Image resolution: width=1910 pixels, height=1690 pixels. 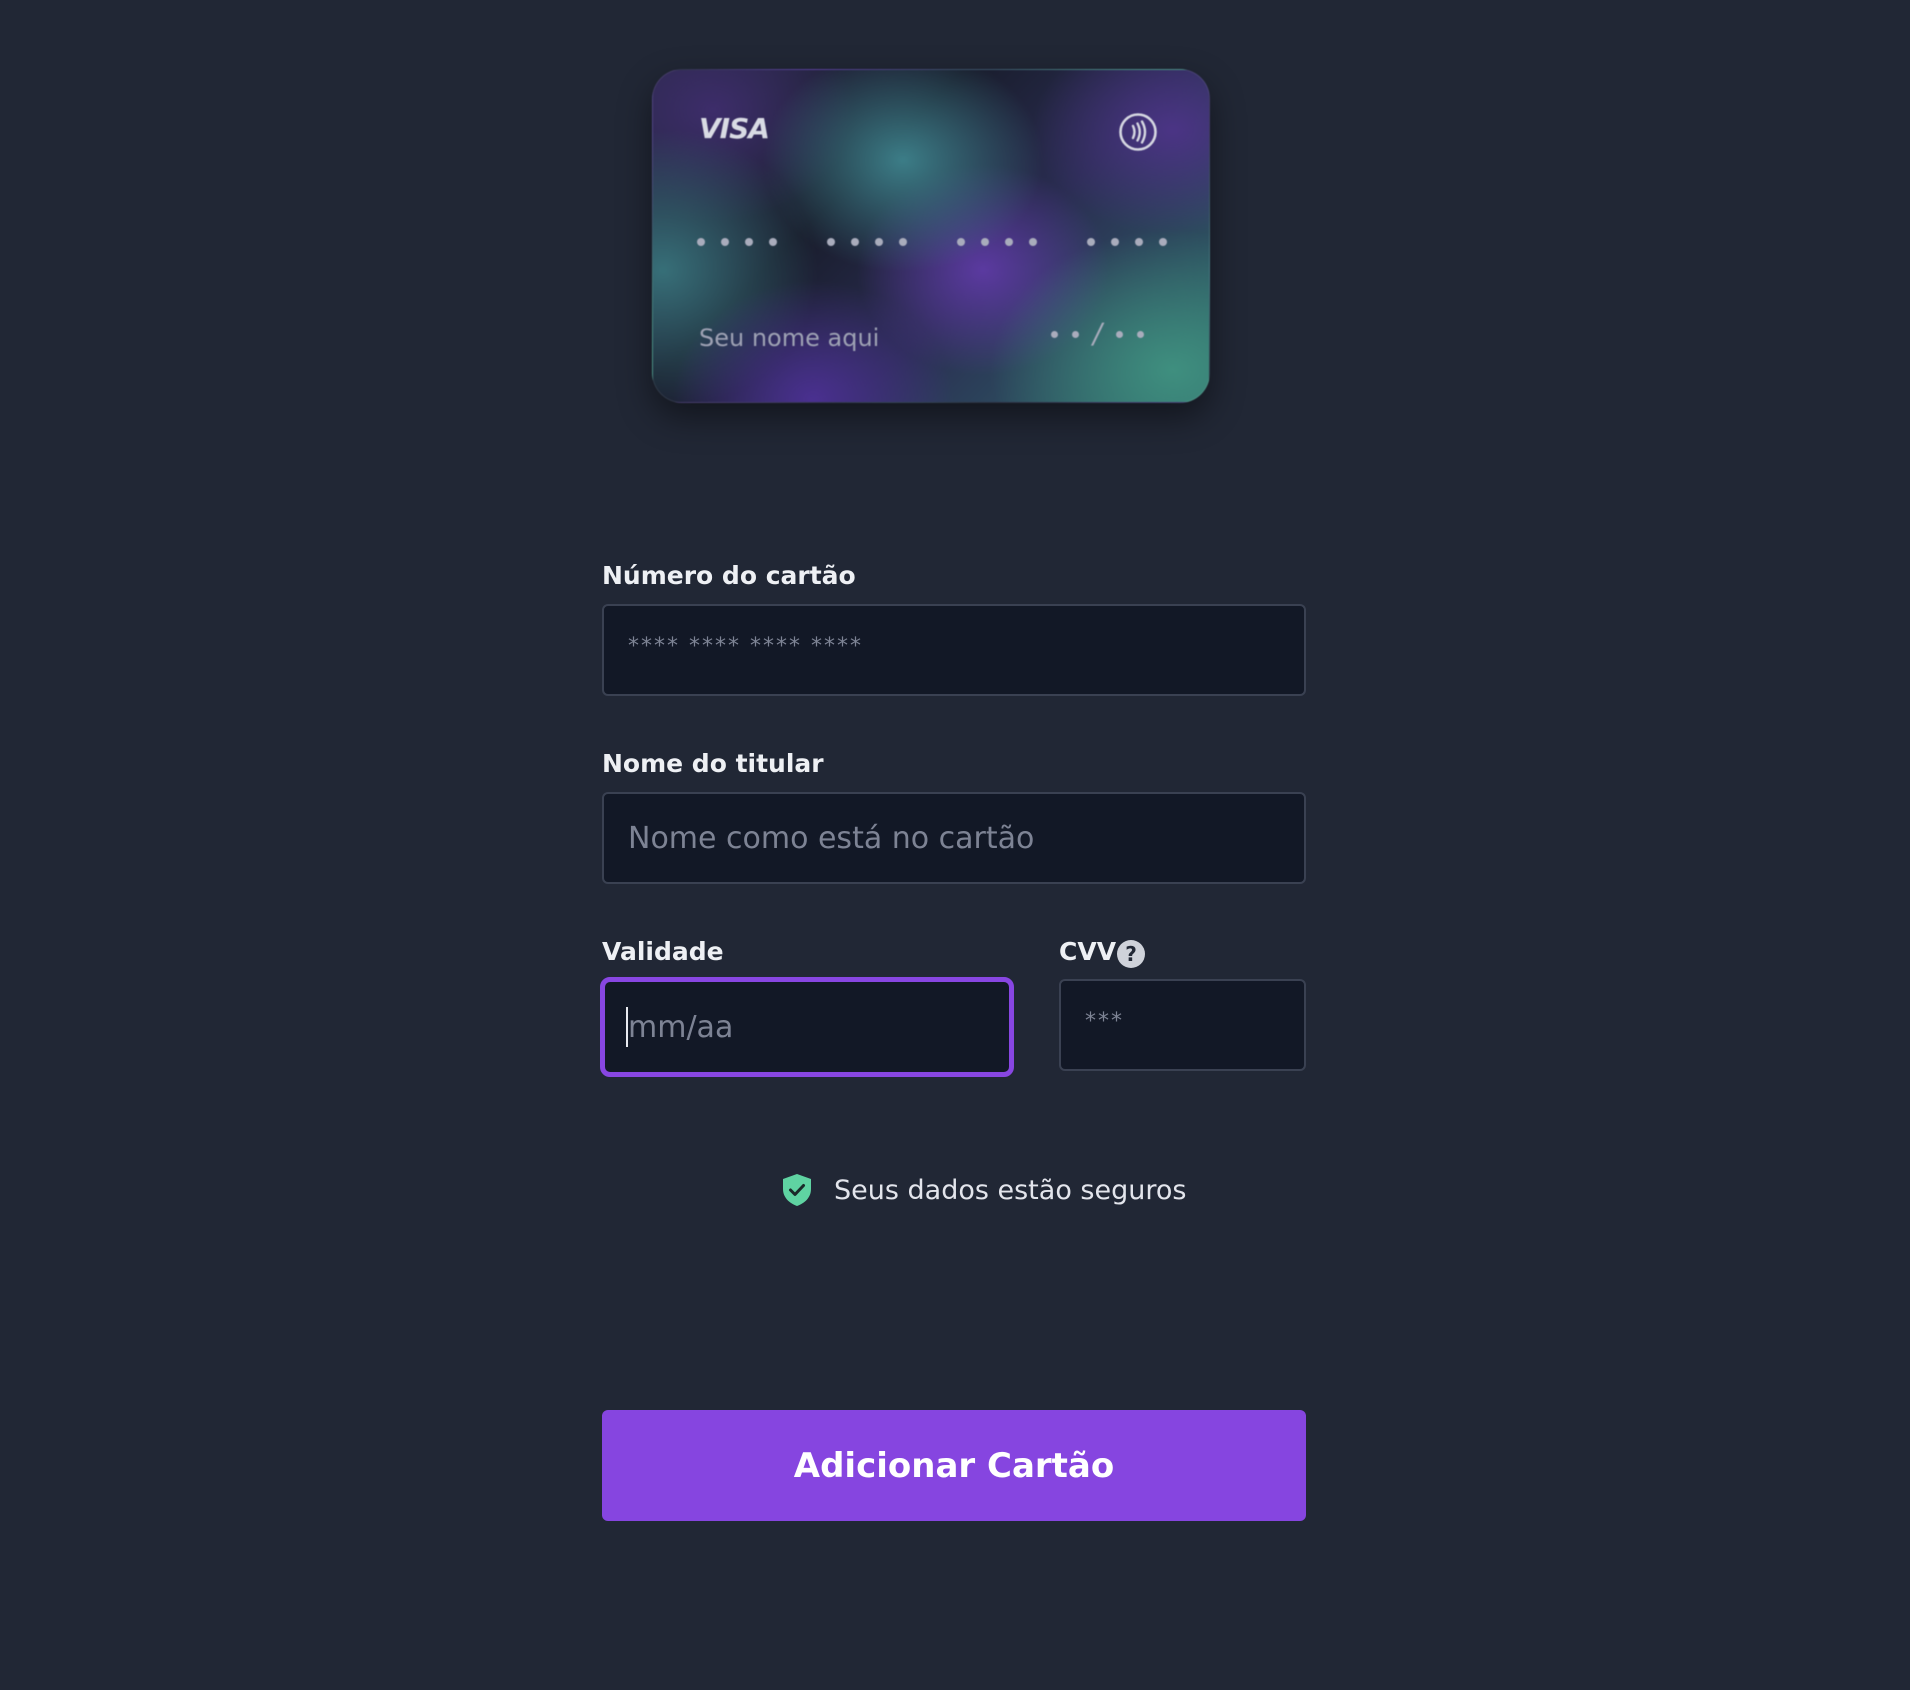 What do you see at coordinates (1182, 1025) in the screenshot?
I see `cvv-input: ***` at bounding box center [1182, 1025].